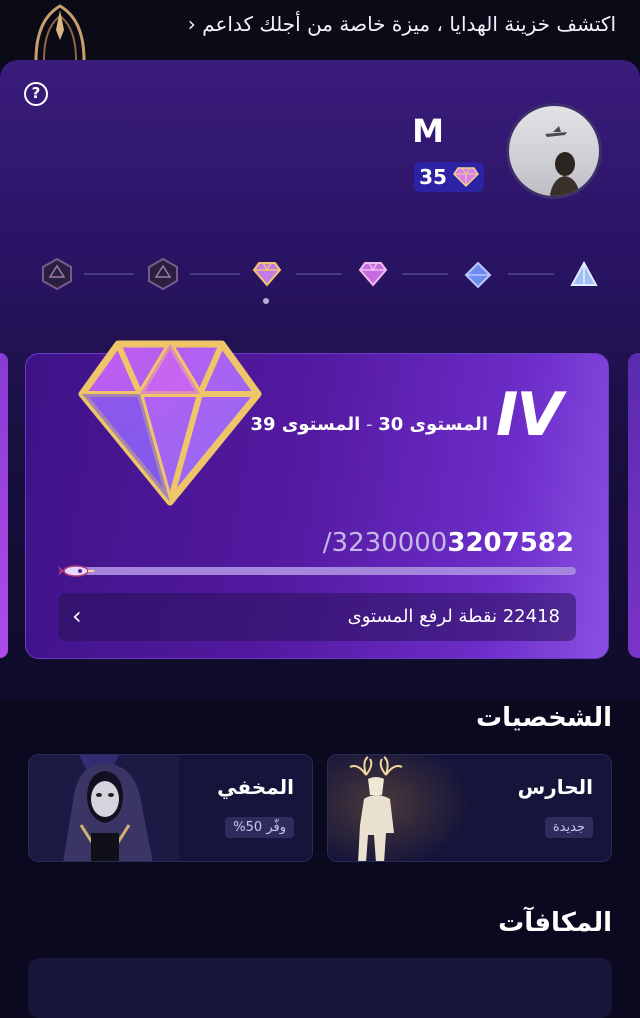 The image size is (640, 1018). Describe the element at coordinates (385, 543) in the screenshot. I see `progress-target: /3230000` at that location.